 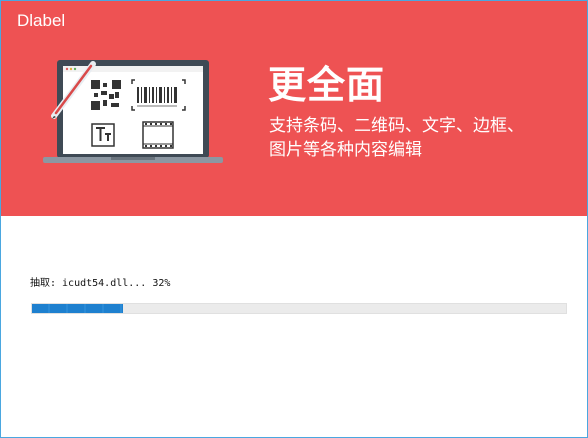 I want to click on extraction-status-text: 抽取: icudt54.dll... 32%, so click(x=100, y=283).